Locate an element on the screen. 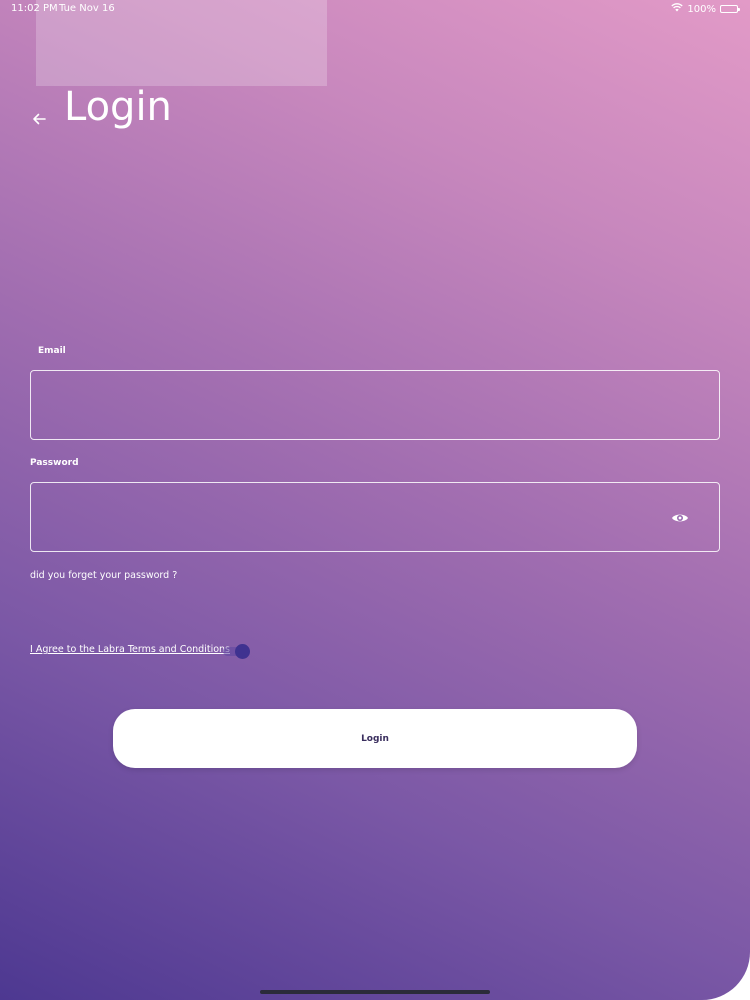  password-field-box is located at coordinates (375, 517).